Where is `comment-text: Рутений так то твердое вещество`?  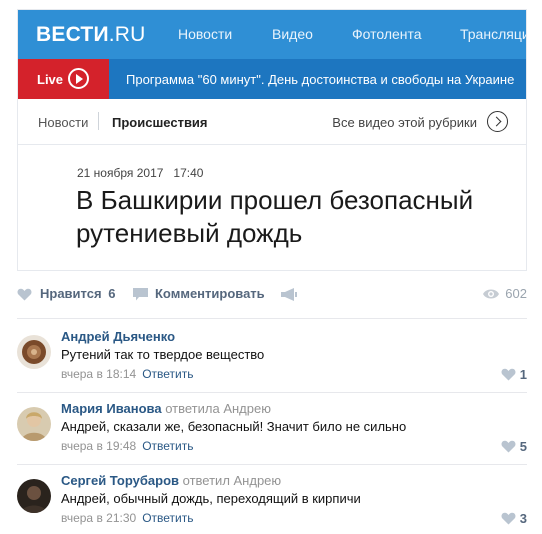 comment-text: Рутений так то твердое вещество is located at coordinates (163, 354).